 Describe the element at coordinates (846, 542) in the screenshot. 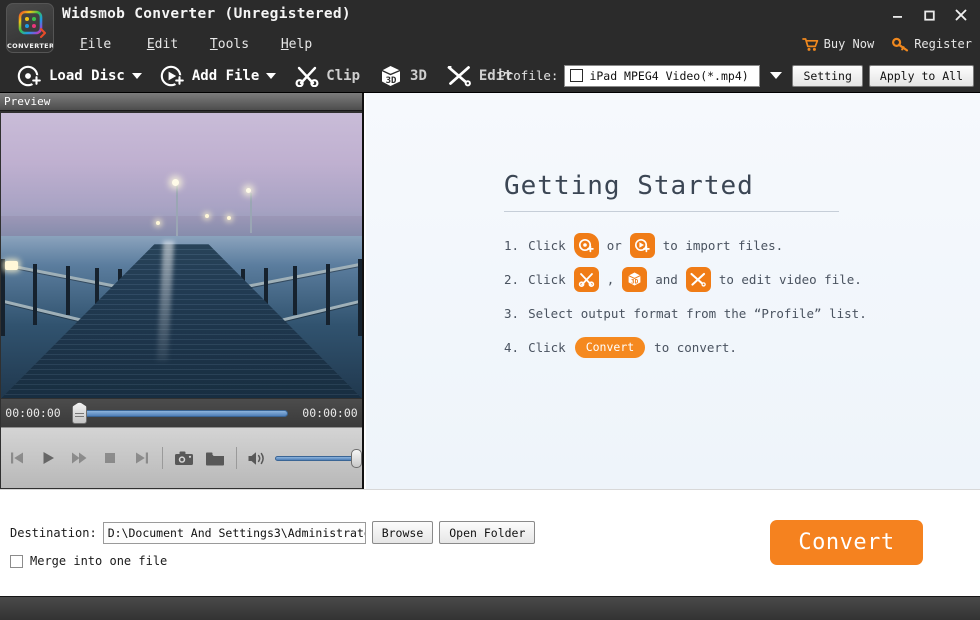

I see `convert-button: Convert` at that location.